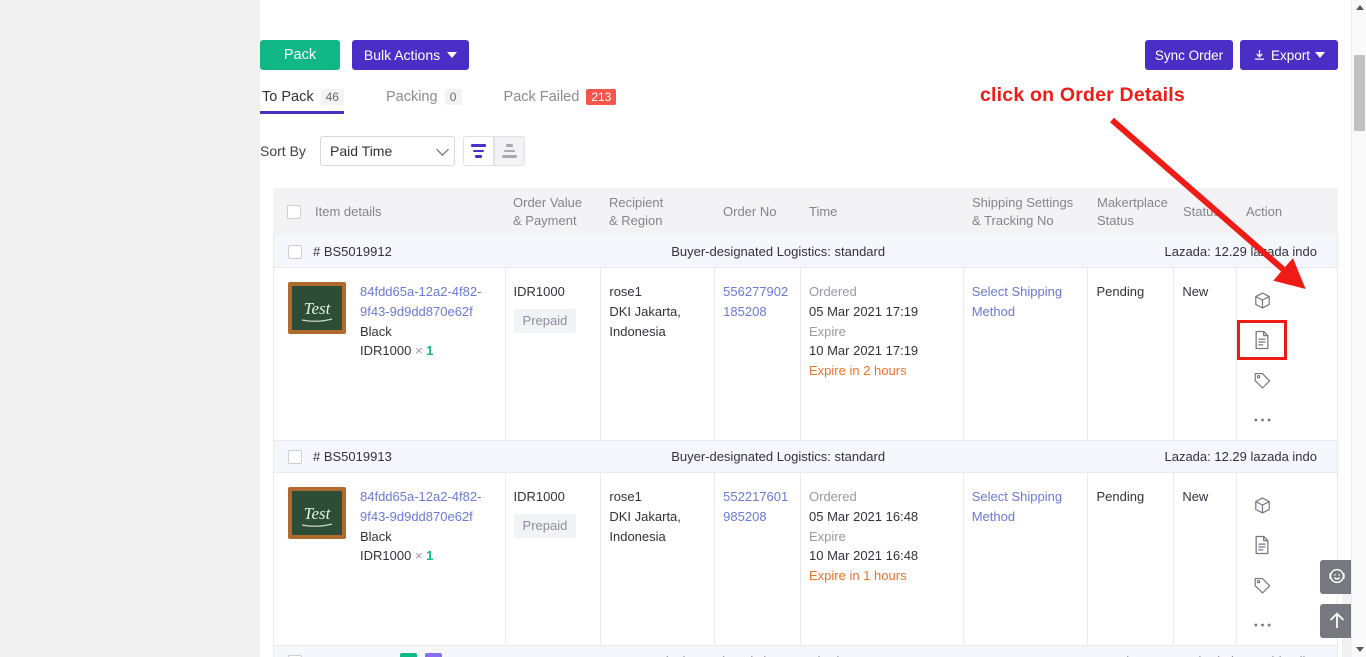  What do you see at coordinates (541, 97) in the screenshot?
I see `tab-pack-failed-label: Pack Failed` at bounding box center [541, 97].